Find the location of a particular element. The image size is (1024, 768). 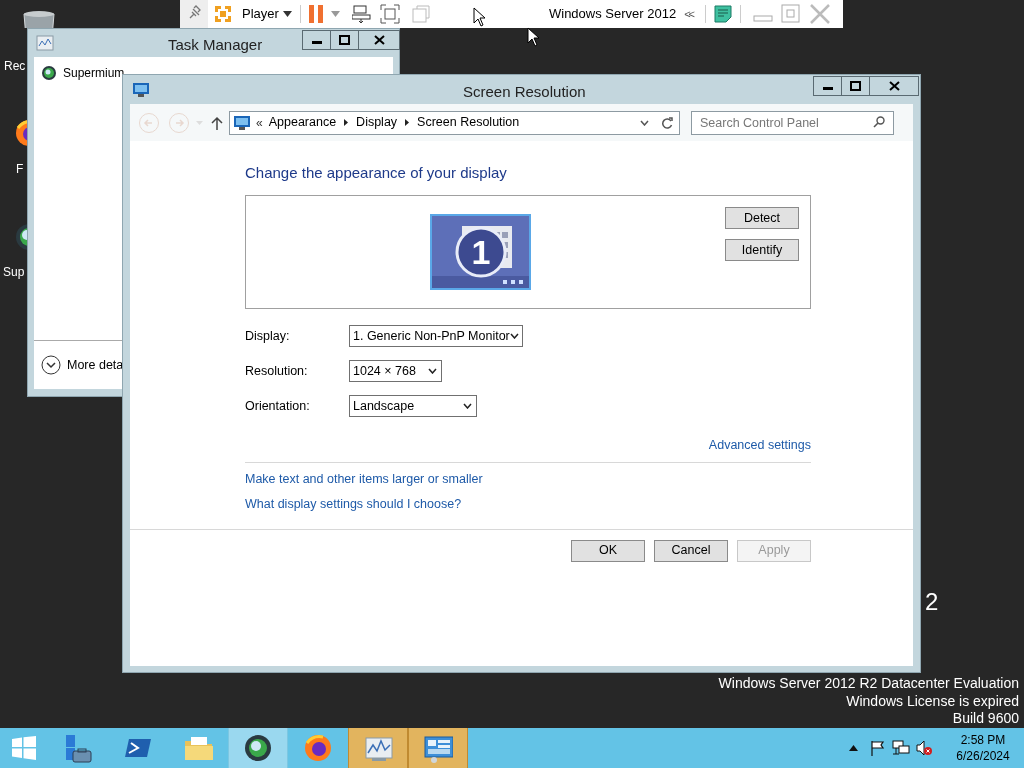

monitor-tile: 1 is located at coordinates (480, 252).